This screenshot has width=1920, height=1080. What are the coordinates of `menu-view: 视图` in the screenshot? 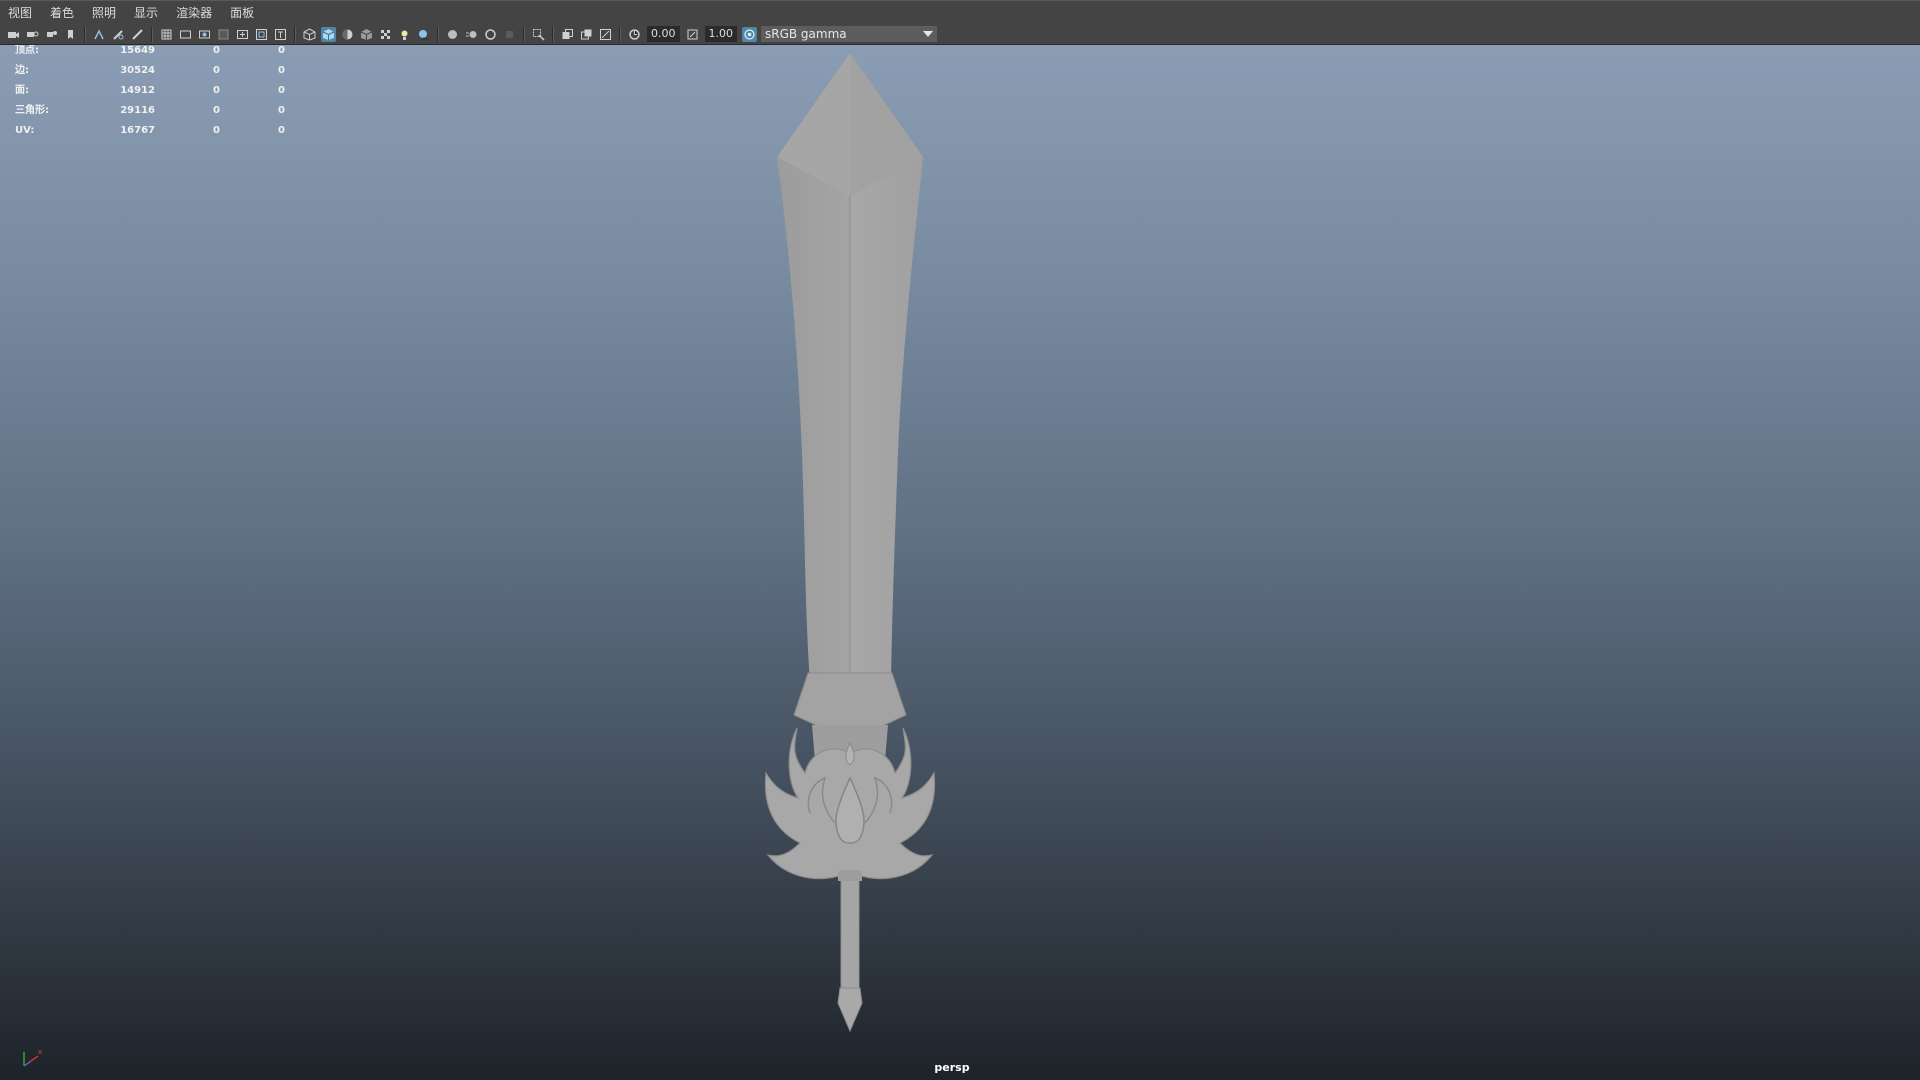 It's located at (20, 13).